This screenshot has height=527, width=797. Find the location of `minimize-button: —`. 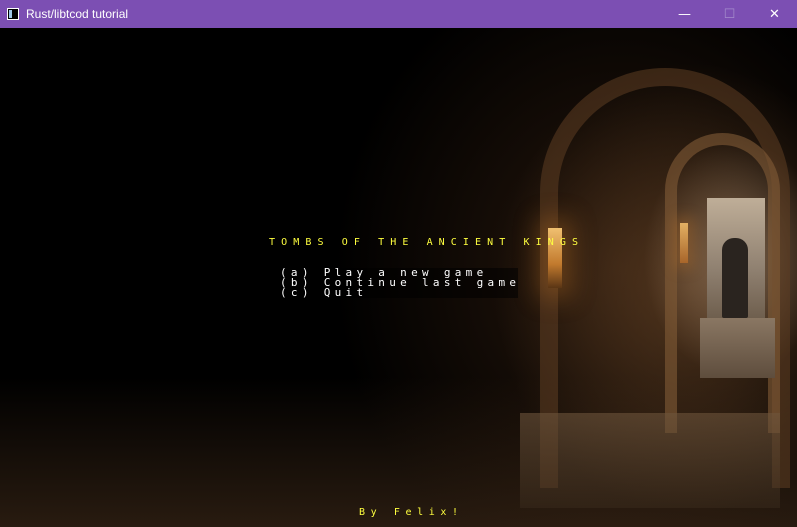

minimize-button: — is located at coordinates (684, 14).